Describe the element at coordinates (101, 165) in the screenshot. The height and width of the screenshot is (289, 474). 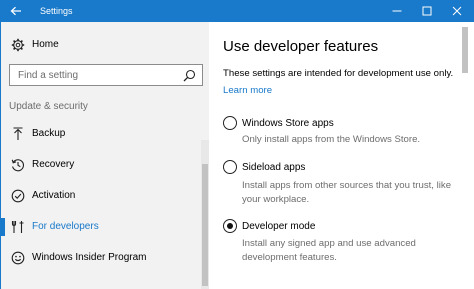
I see `sidebar-item-recovery: Recovery` at that location.